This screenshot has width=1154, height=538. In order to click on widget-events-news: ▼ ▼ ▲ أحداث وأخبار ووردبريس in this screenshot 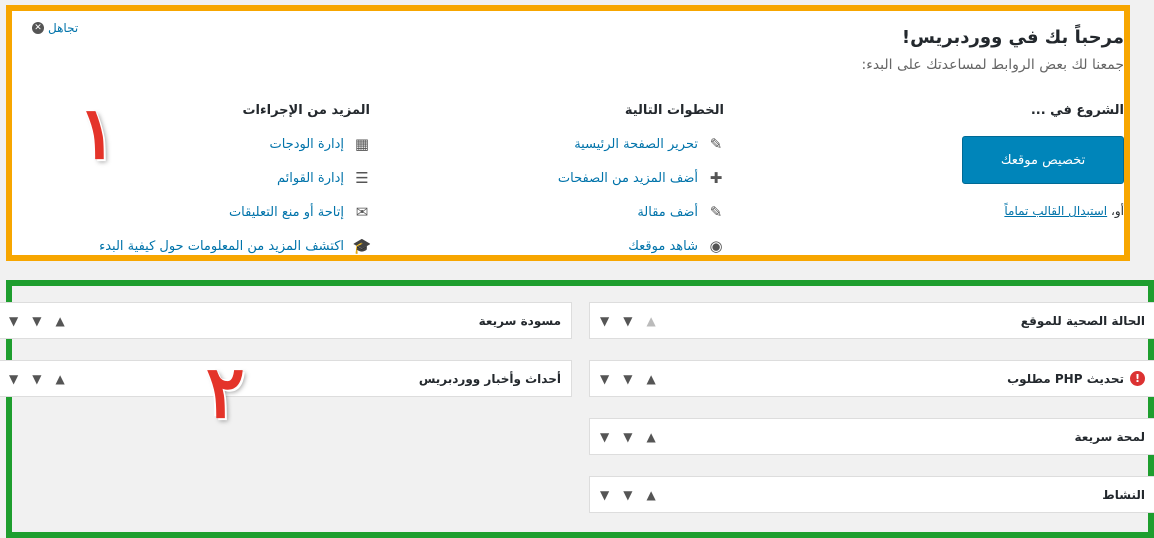, I will do `click(286, 378)`.